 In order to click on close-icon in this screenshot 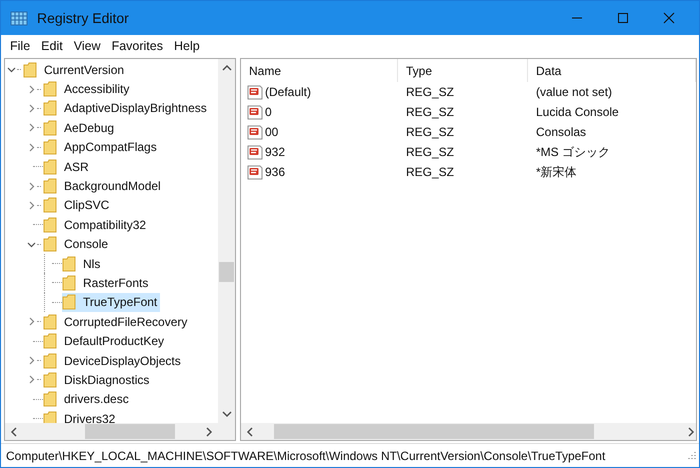, I will do `click(669, 18)`.